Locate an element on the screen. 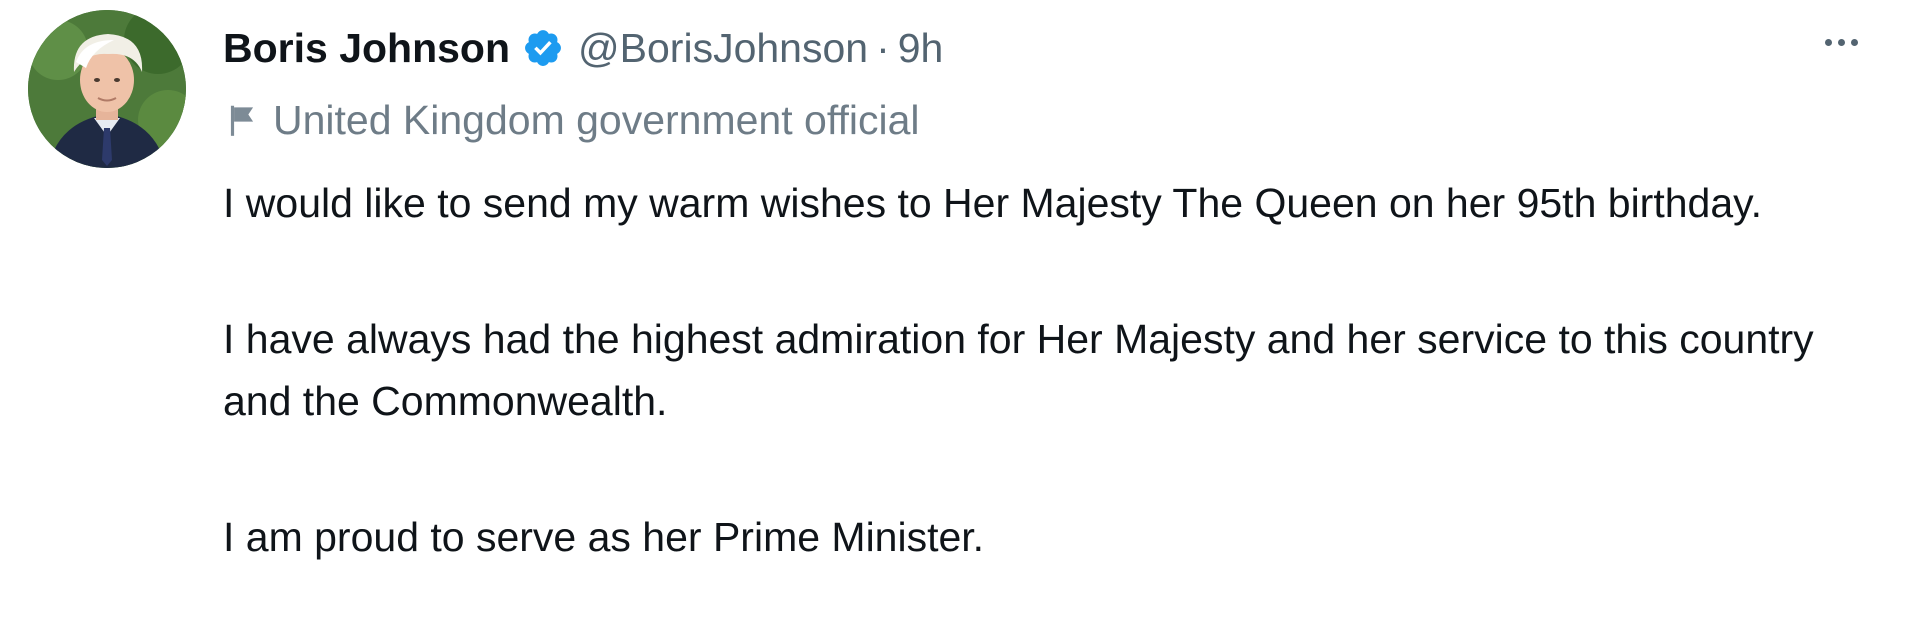 The width and height of the screenshot is (1911, 620). verified-badge-icon is located at coordinates (543, 48).